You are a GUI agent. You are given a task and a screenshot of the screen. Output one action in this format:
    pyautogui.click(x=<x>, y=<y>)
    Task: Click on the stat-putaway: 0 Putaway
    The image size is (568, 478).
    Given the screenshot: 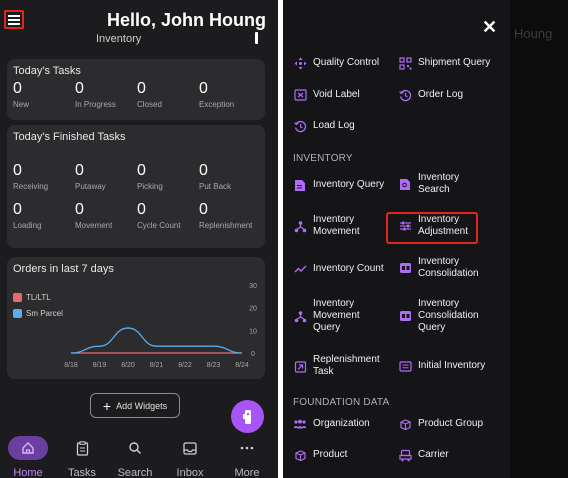 What is the action you would take?
    pyautogui.click(x=90, y=177)
    